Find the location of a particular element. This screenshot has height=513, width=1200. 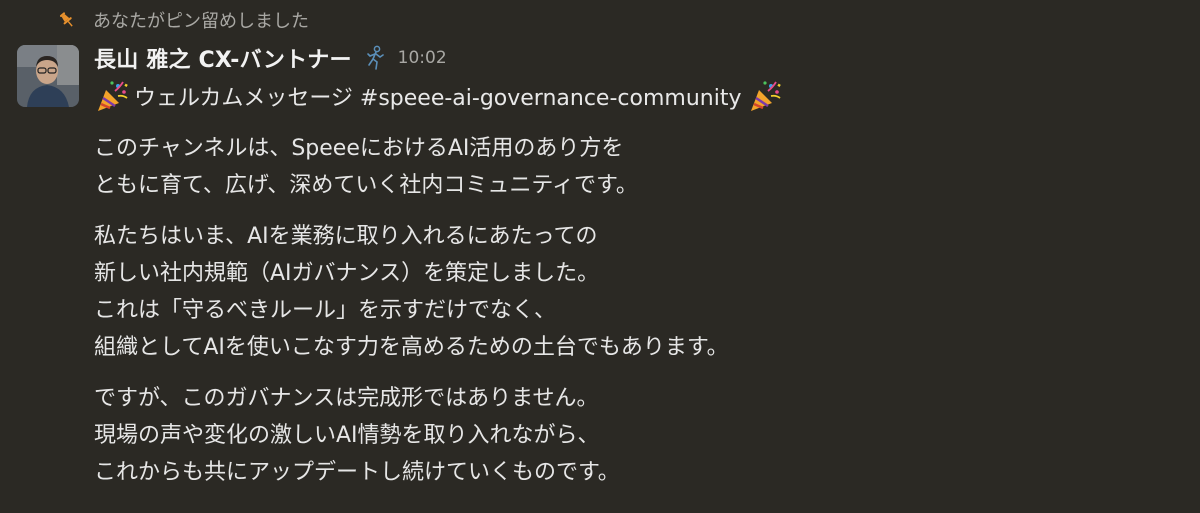

text-line: 組織としてAIを使いこなす力を高めるための土台でもあります。 is located at coordinates (411, 347).